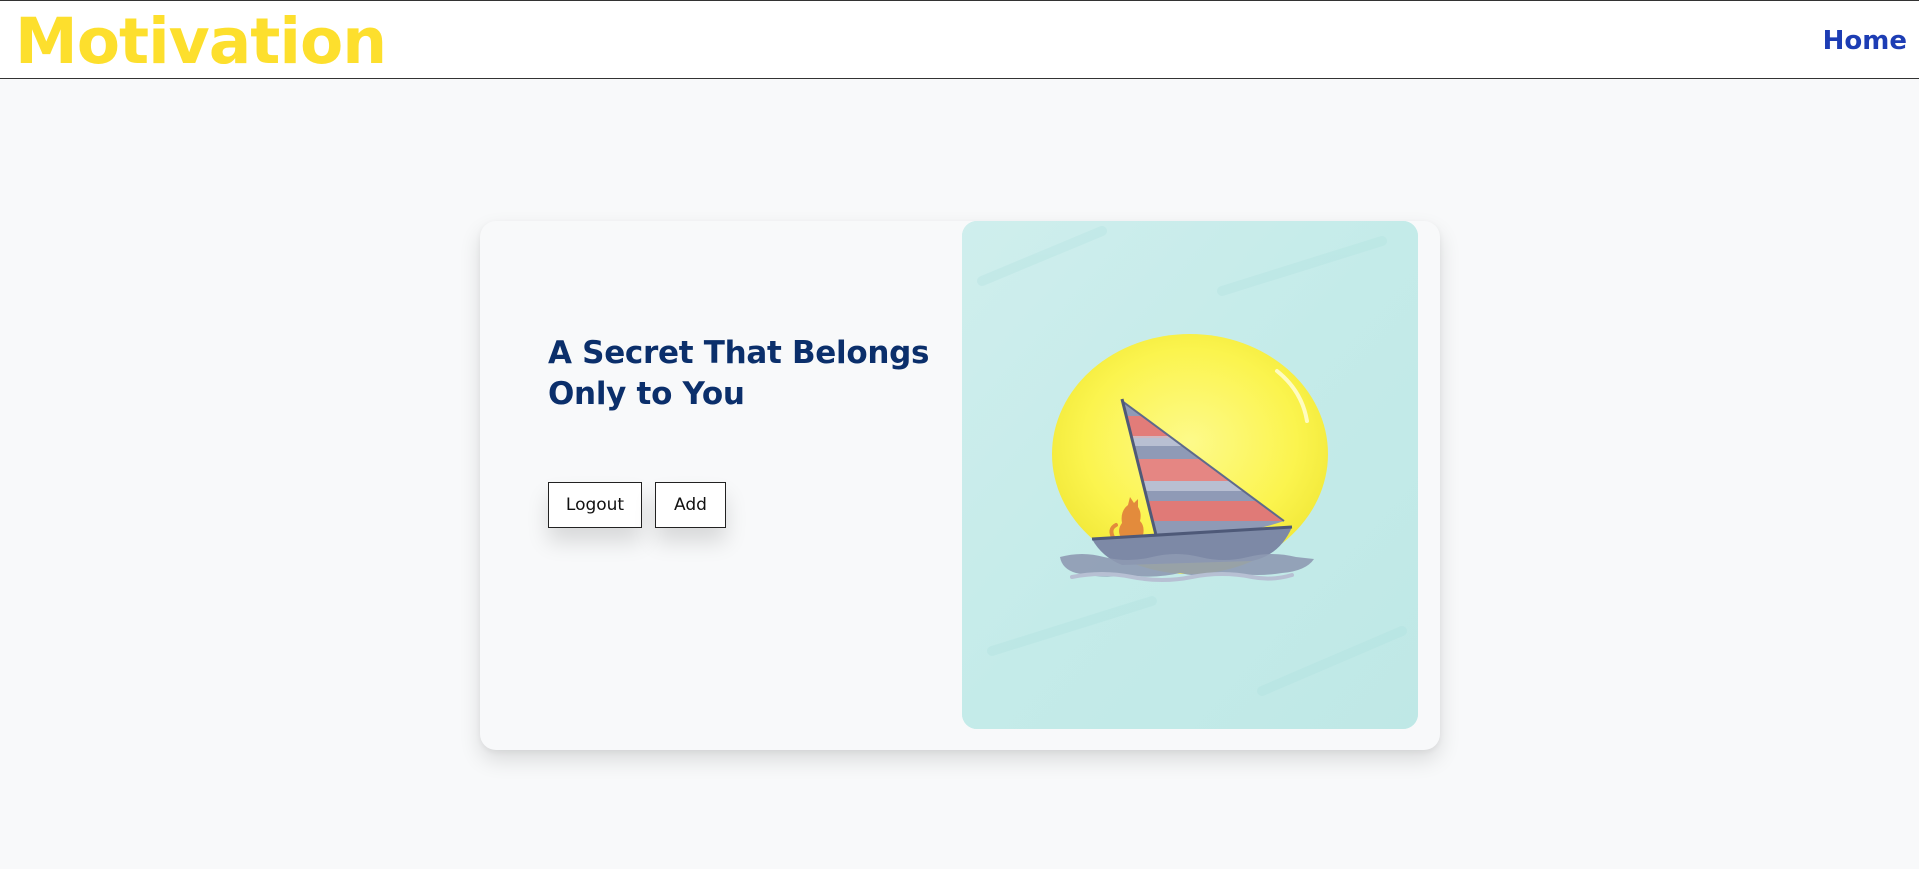 This screenshot has height=869, width=1919. What do you see at coordinates (959, 39) in the screenshot?
I see `top-navbar: Motivation Home` at bounding box center [959, 39].